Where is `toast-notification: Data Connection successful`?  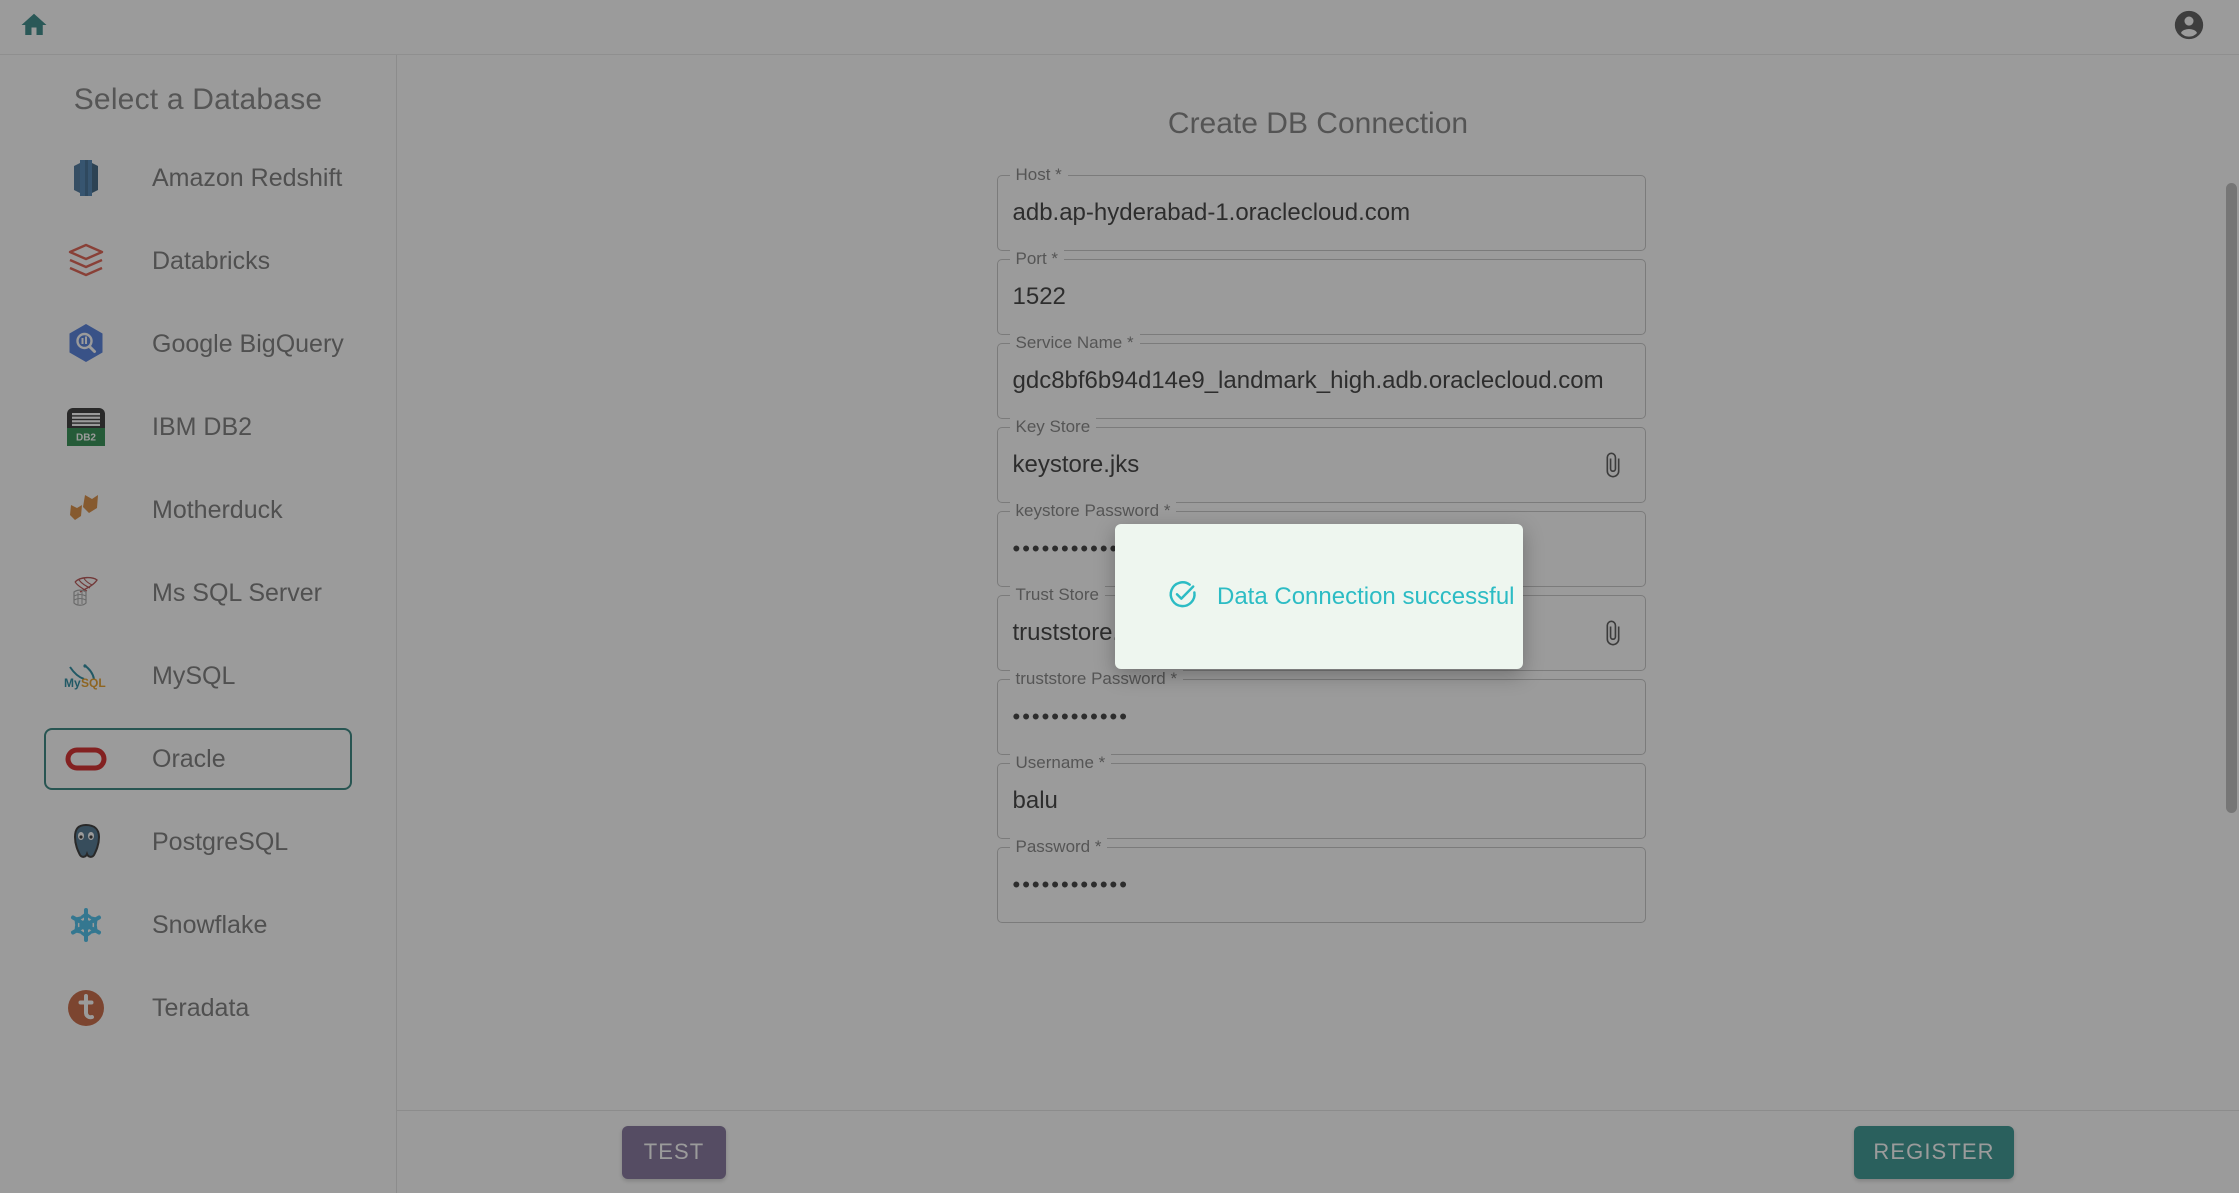
toast-notification: Data Connection successful is located at coordinates (1319, 596).